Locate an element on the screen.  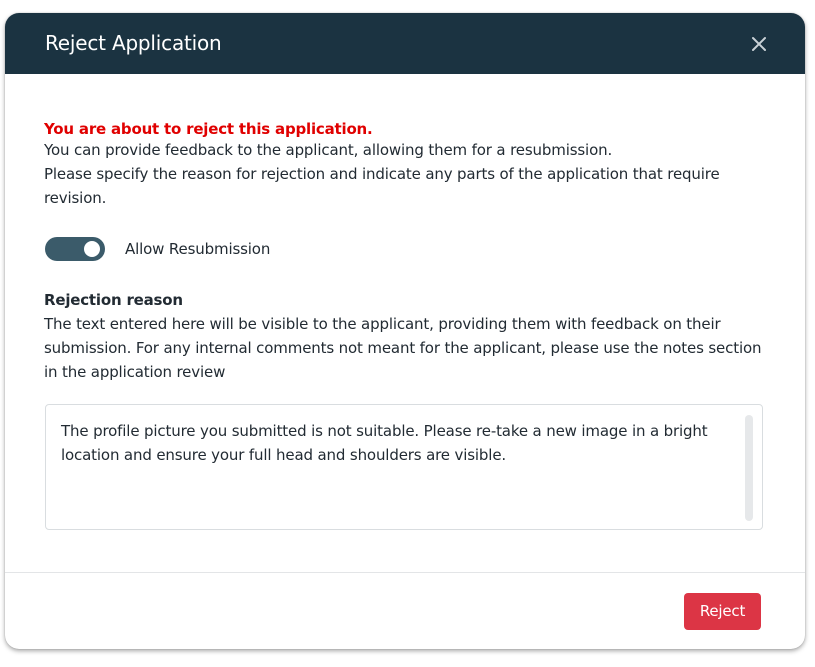
footer-divider is located at coordinates (405, 572).